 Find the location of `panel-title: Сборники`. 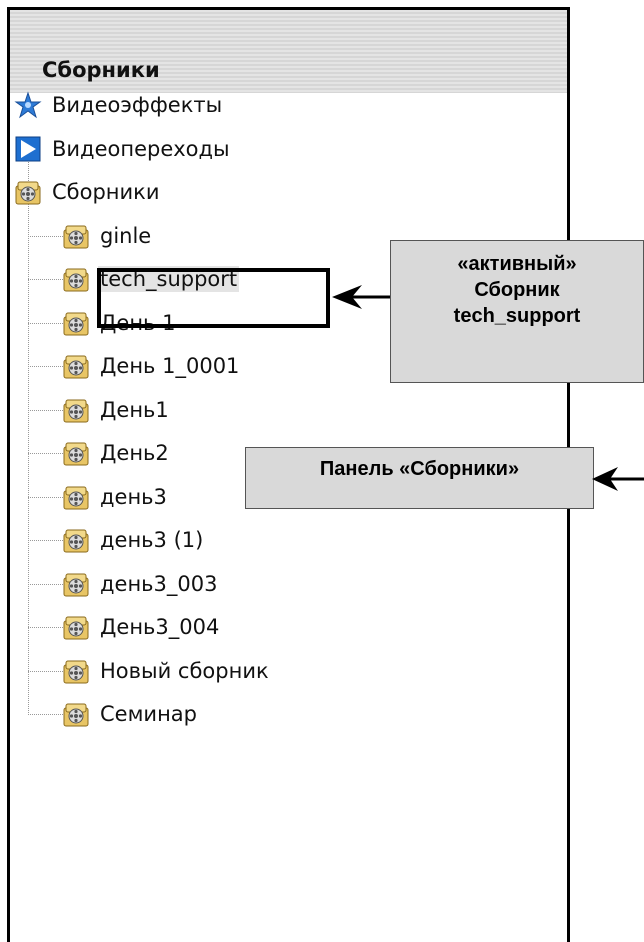

panel-title: Сборники is located at coordinates (101, 70).